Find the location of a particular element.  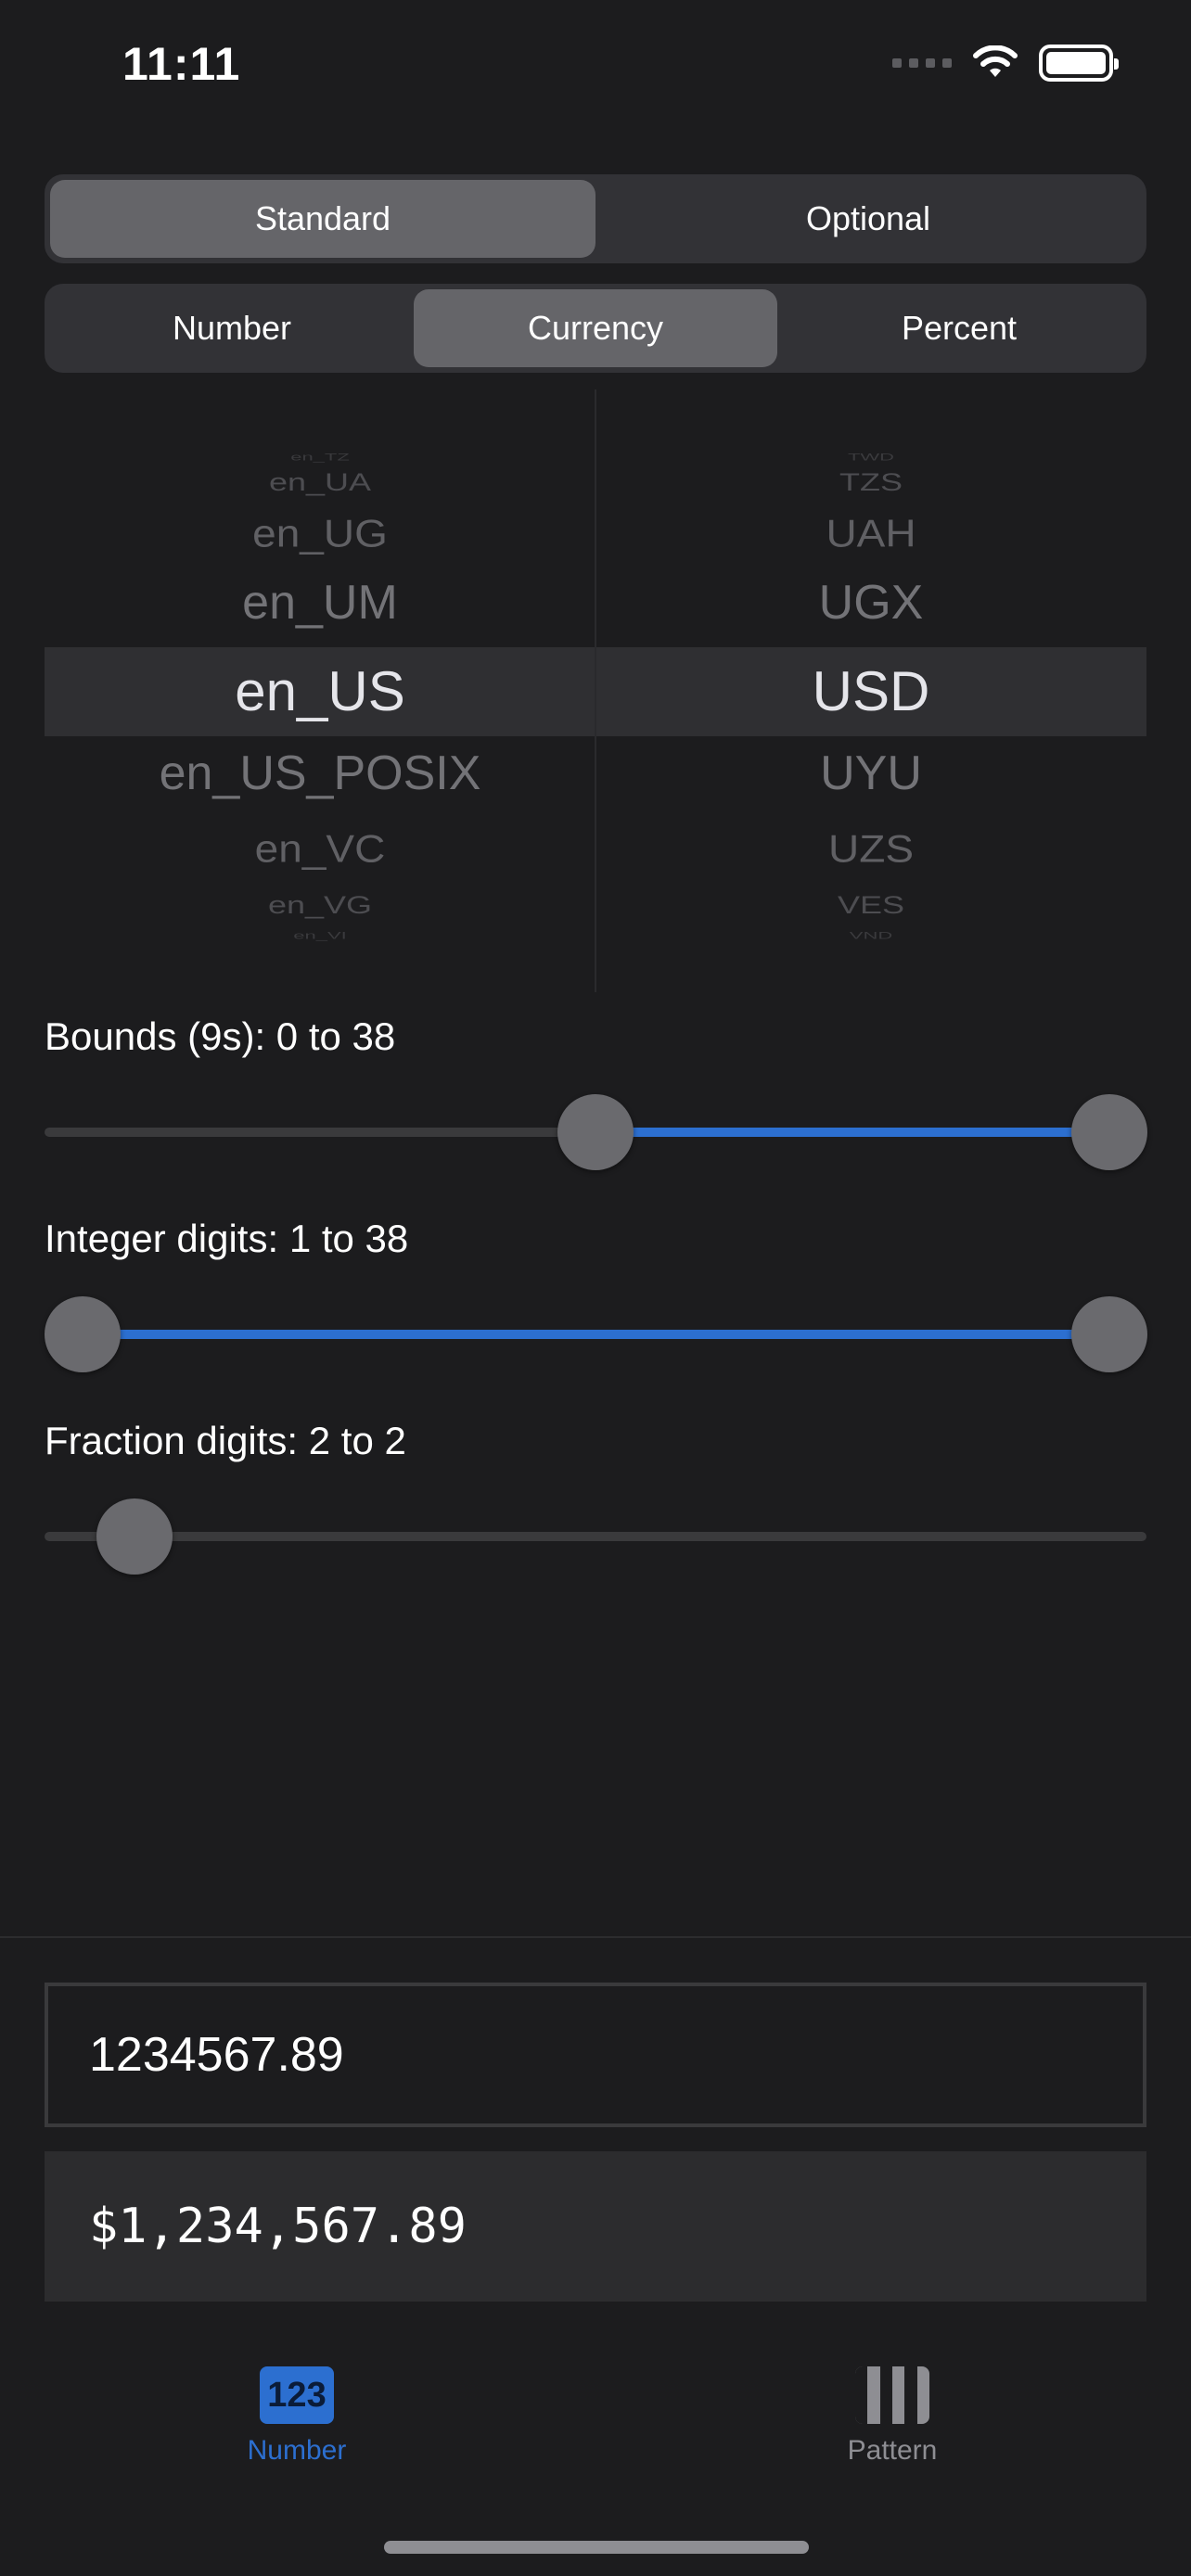

picker-locale-en-um: en_UM is located at coordinates (321, 603).